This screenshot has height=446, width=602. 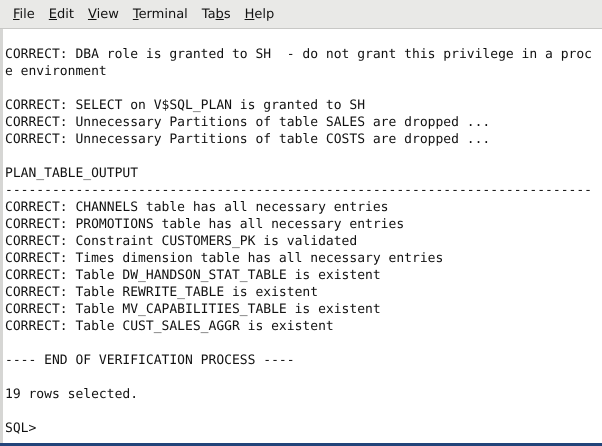 What do you see at coordinates (20, 428) in the screenshot?
I see `terminal-line: SQL>` at bounding box center [20, 428].